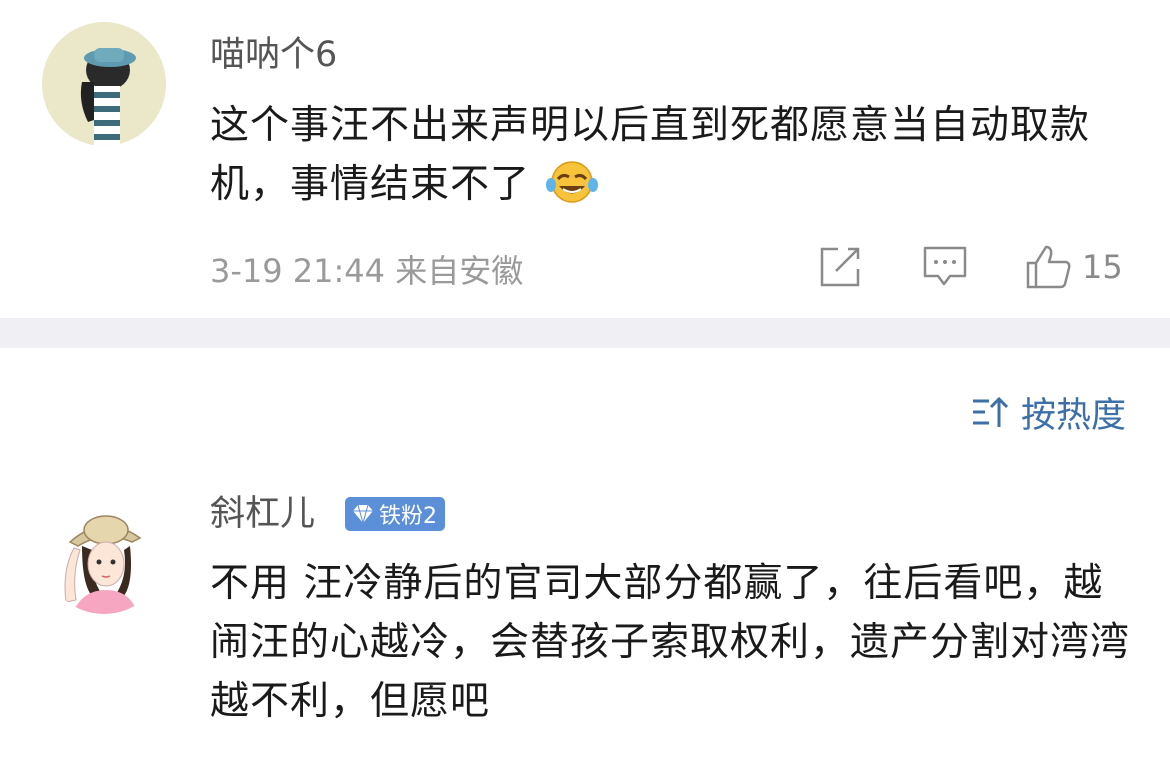  I want to click on comment-icon, so click(945, 266).